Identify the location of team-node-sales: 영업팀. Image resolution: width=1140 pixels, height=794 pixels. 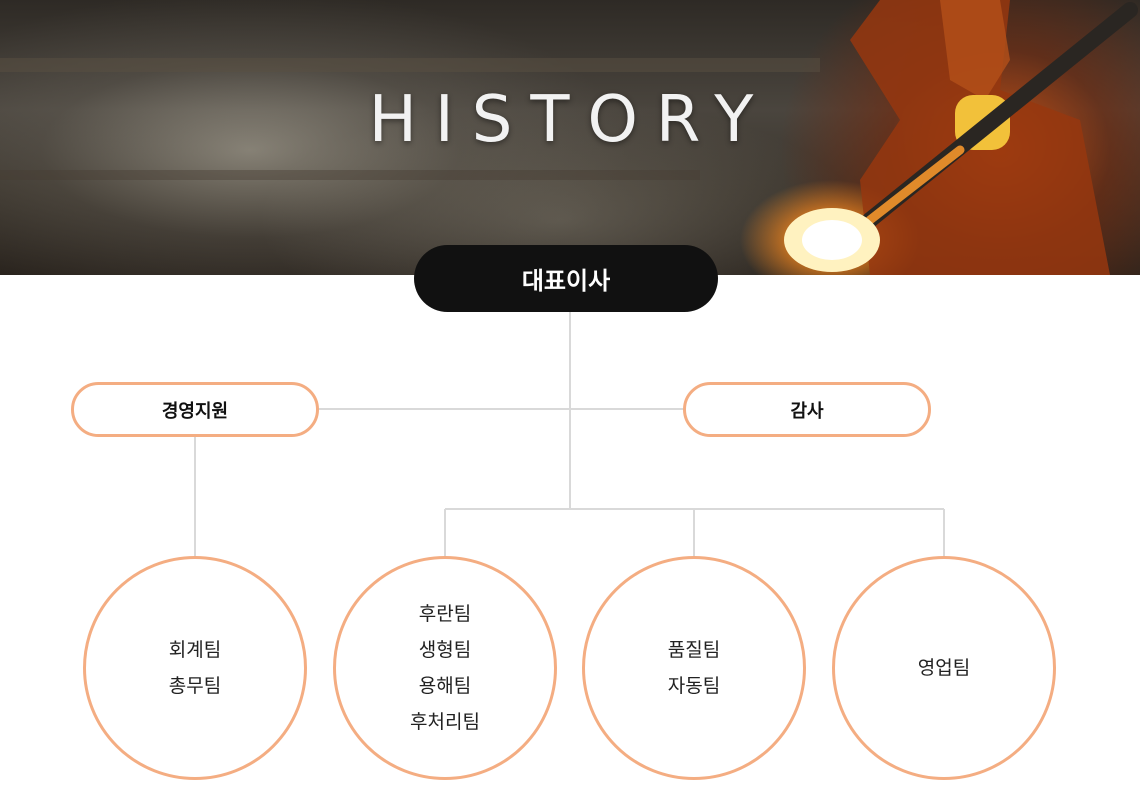
(944, 668).